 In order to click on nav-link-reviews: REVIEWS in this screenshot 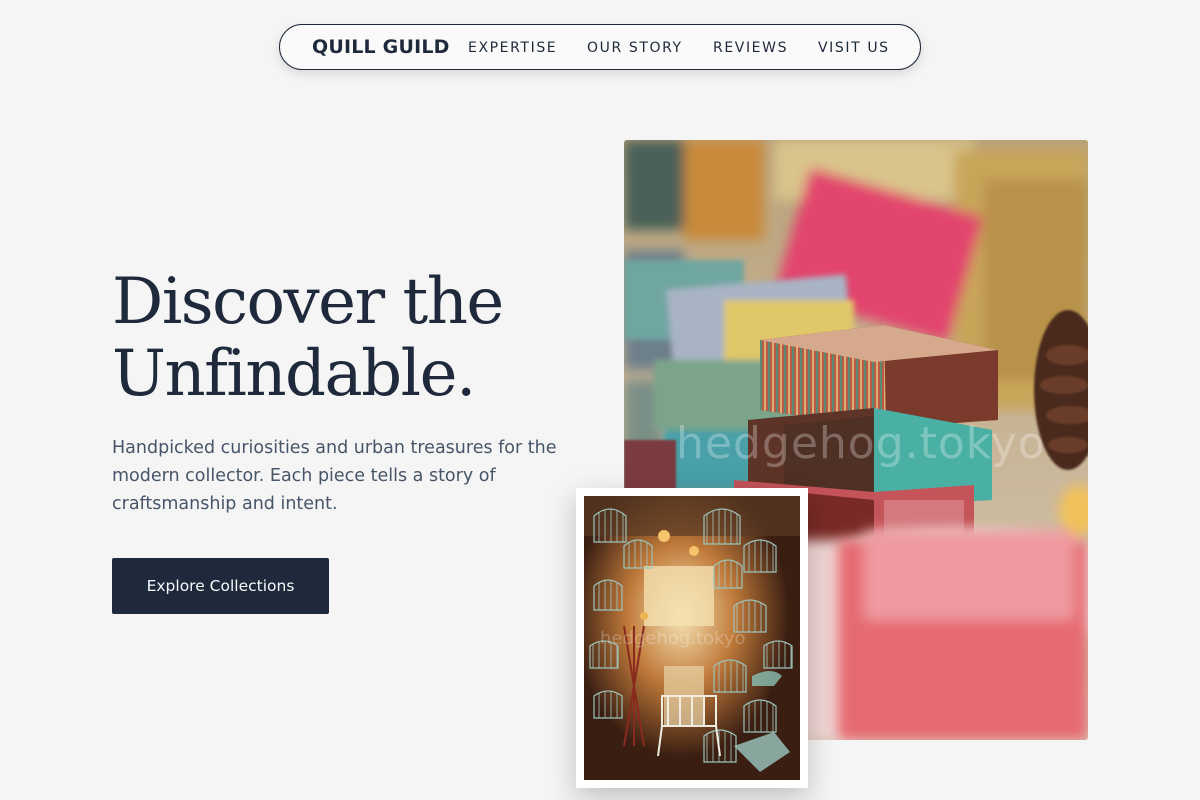, I will do `click(750, 48)`.